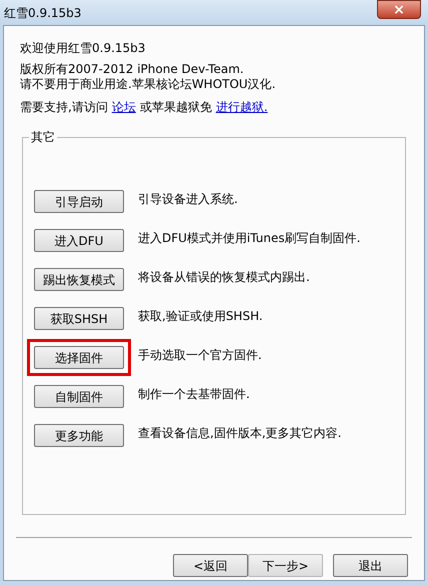 The width and height of the screenshot is (428, 586). What do you see at coordinates (240, 433) in the screenshot?
I see `action-description: 查看设备信息,固件版本,更多其它内容.` at bounding box center [240, 433].